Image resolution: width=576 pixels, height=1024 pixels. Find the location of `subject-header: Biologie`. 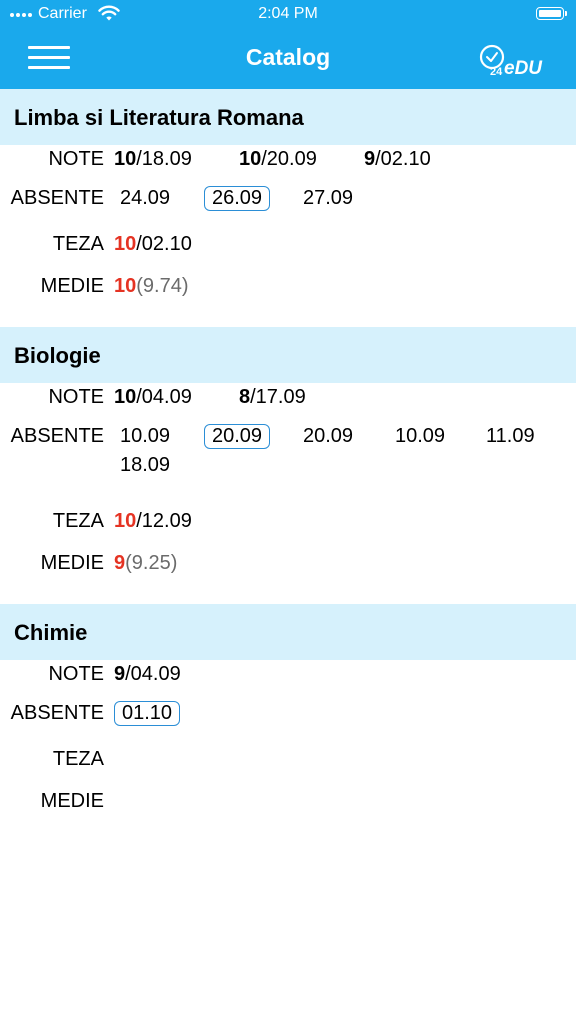

subject-header: Biologie is located at coordinates (288, 355).